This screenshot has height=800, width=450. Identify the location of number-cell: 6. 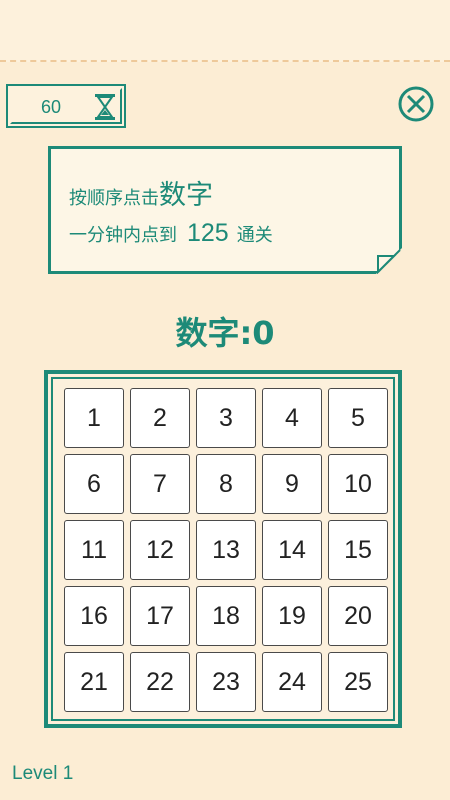
(94, 484).